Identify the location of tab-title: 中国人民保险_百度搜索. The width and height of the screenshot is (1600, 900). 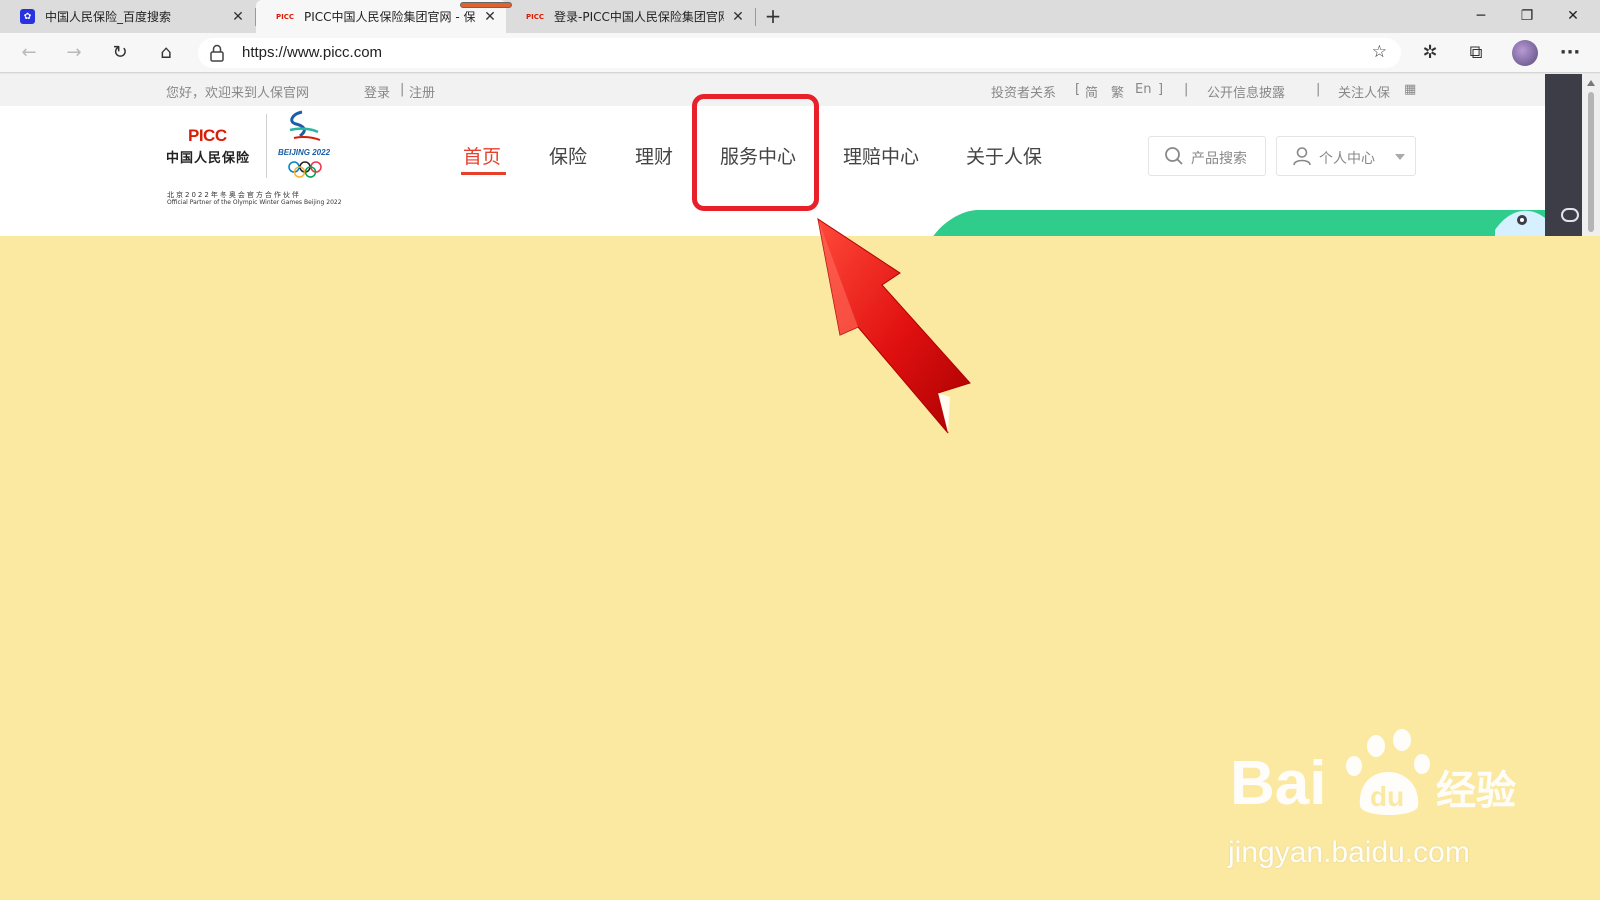
(108, 17).